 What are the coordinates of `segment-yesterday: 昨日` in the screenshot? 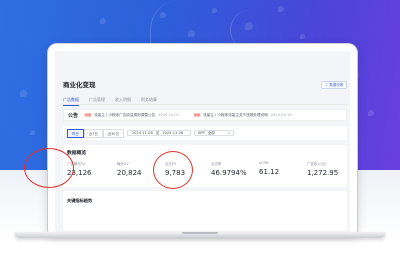 It's located at (75, 133).